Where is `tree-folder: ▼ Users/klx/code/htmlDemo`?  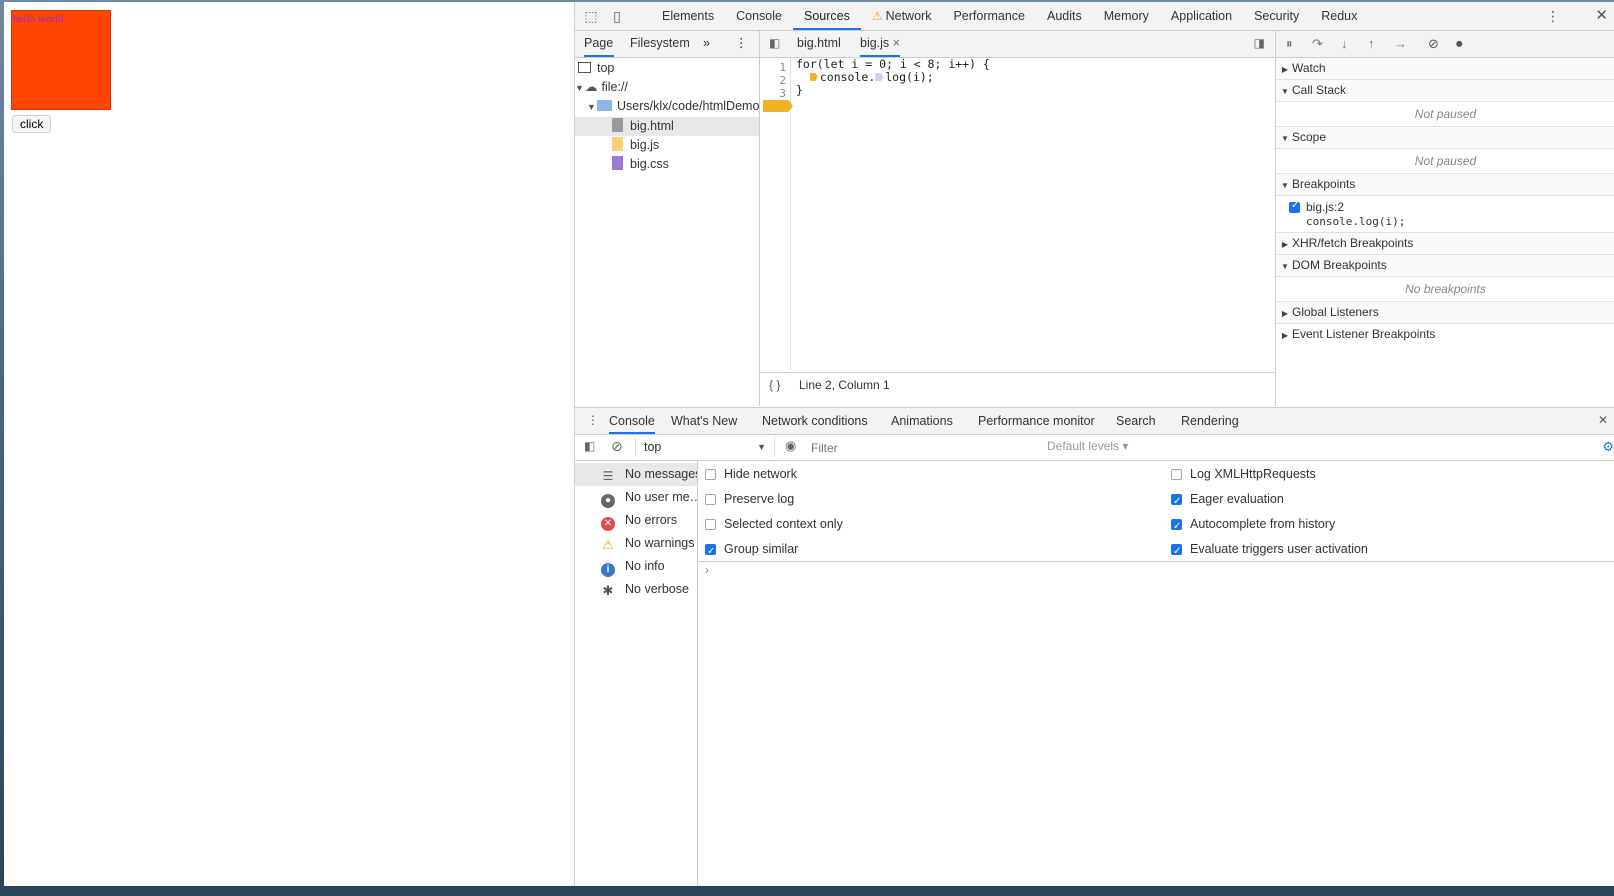 tree-folder: ▼ Users/klx/code/htmlDemo is located at coordinates (667, 106).